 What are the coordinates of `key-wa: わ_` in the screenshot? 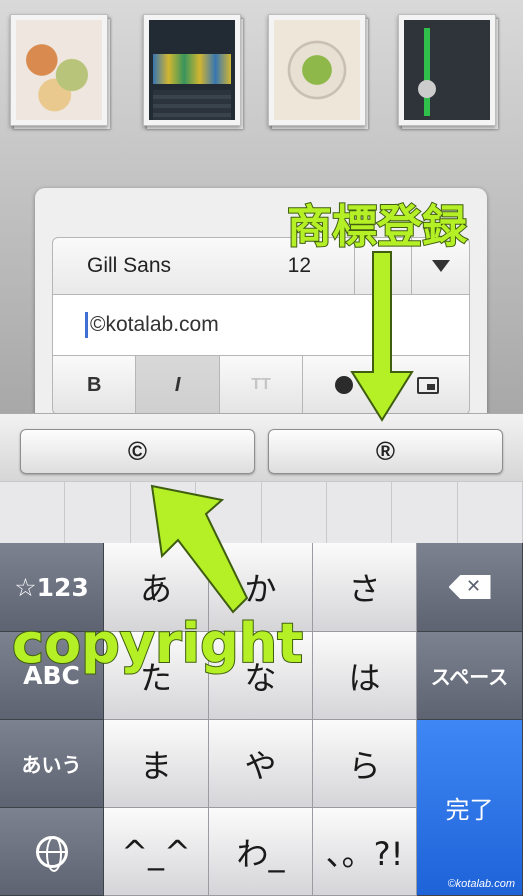 It's located at (261, 852).